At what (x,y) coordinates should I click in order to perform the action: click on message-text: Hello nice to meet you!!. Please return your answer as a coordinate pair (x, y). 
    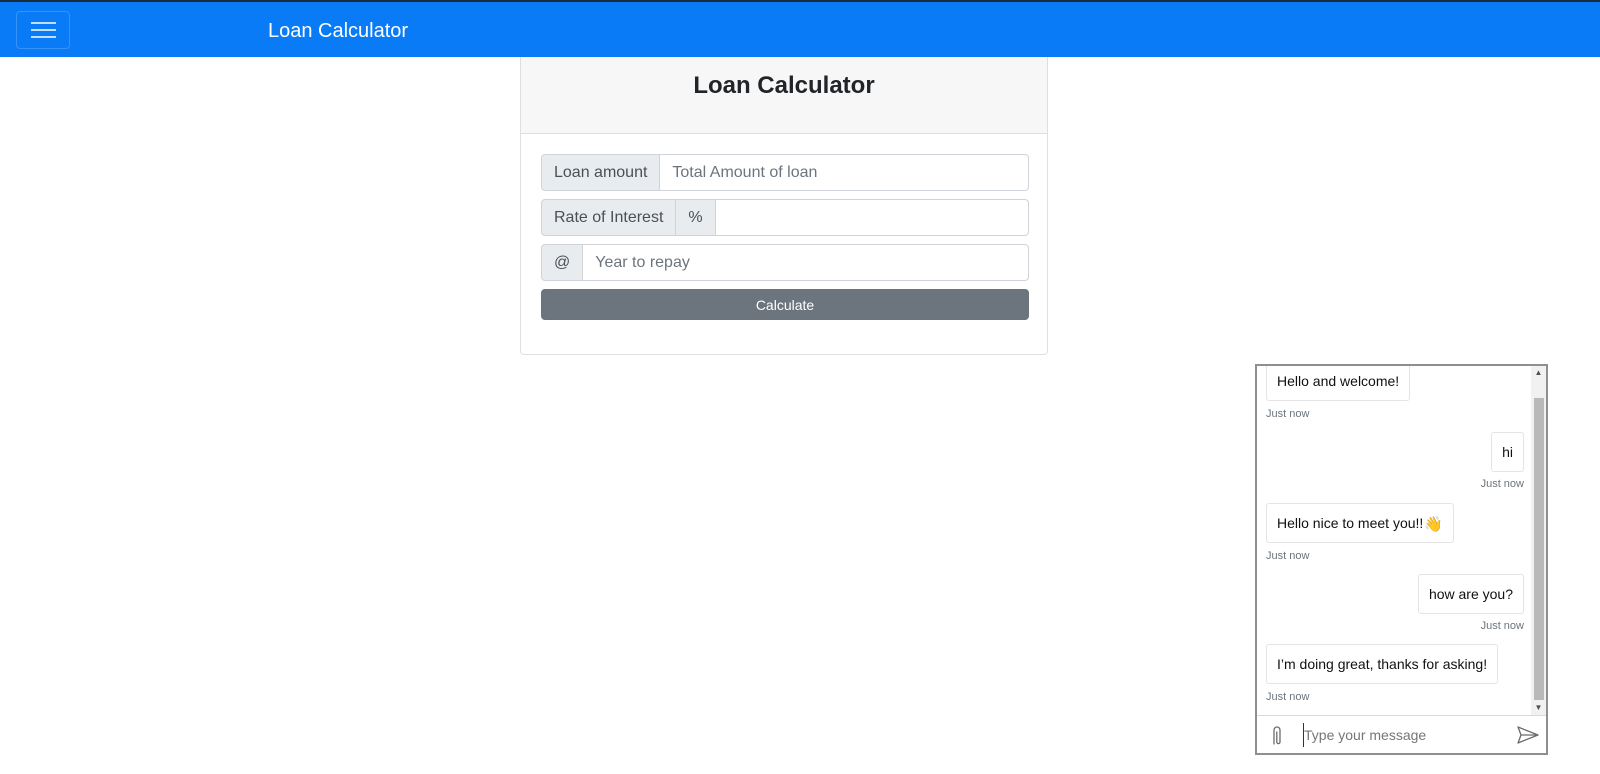
    Looking at the image, I should click on (1350, 523).